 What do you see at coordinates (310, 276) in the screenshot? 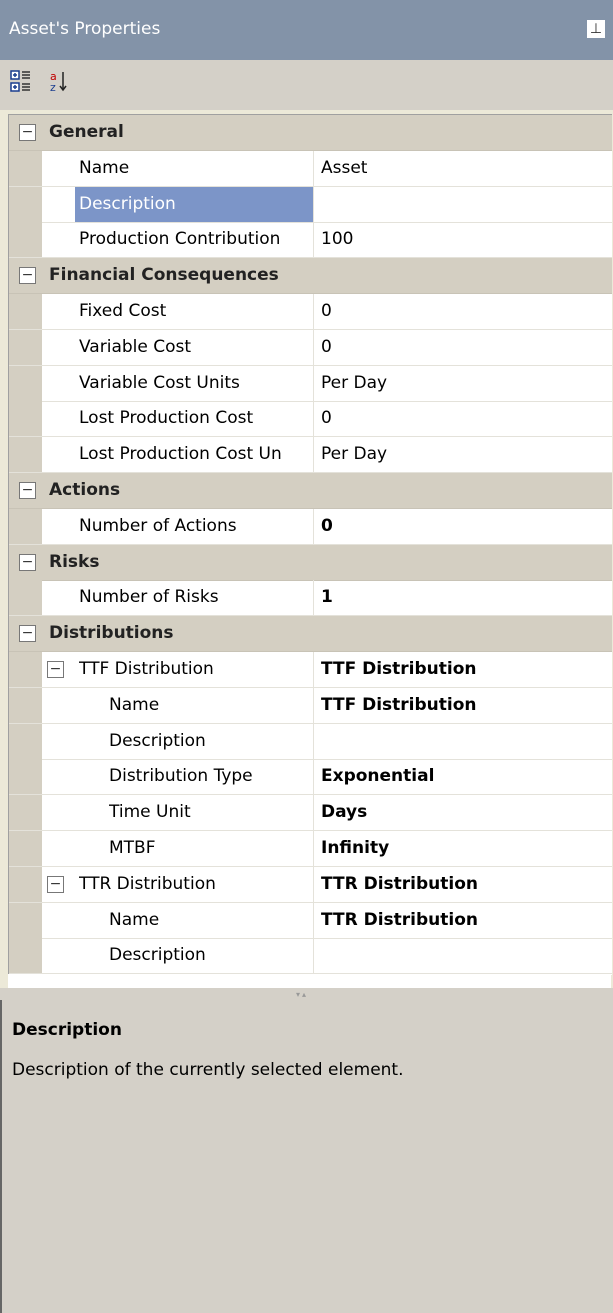
I see `category-row-financial-consequences: − Financial Consequences` at bounding box center [310, 276].